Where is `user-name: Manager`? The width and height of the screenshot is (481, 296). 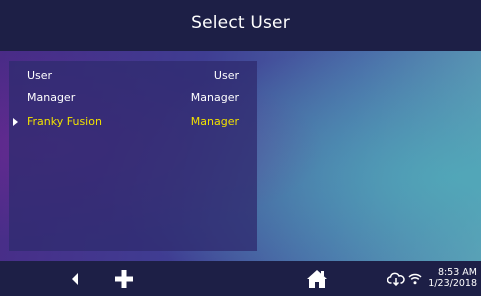
user-name: Manager is located at coordinates (51, 97).